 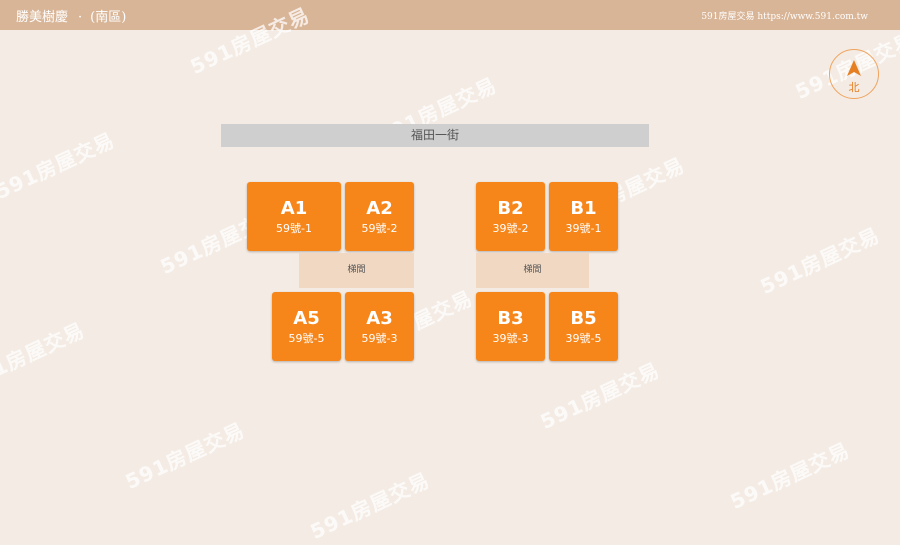 I want to click on unit-b2: B2 39號-2, so click(x=510, y=216).